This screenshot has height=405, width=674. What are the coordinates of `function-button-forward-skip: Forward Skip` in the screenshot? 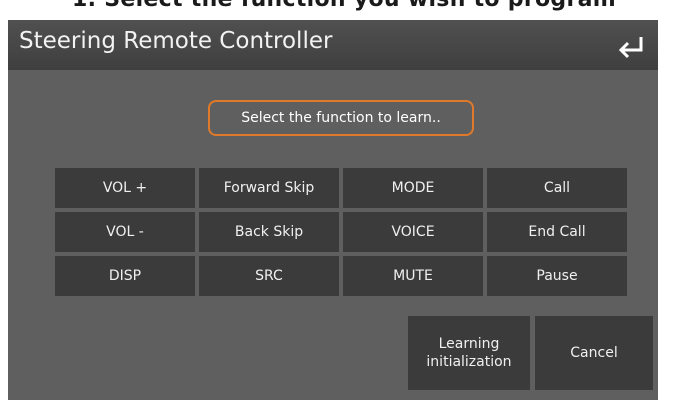 It's located at (269, 188).